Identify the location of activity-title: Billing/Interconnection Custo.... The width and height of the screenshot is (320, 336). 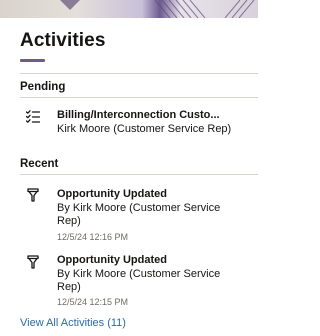
(147, 115).